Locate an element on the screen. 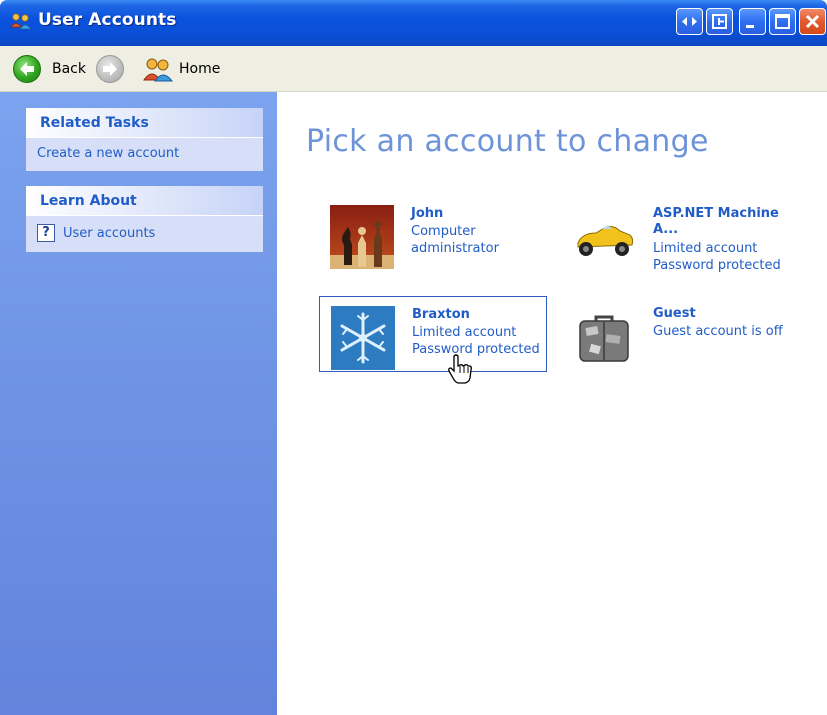 The height and width of the screenshot is (715, 827). related-tasks-panel: Related Tasks Create a new account is located at coordinates (144, 139).